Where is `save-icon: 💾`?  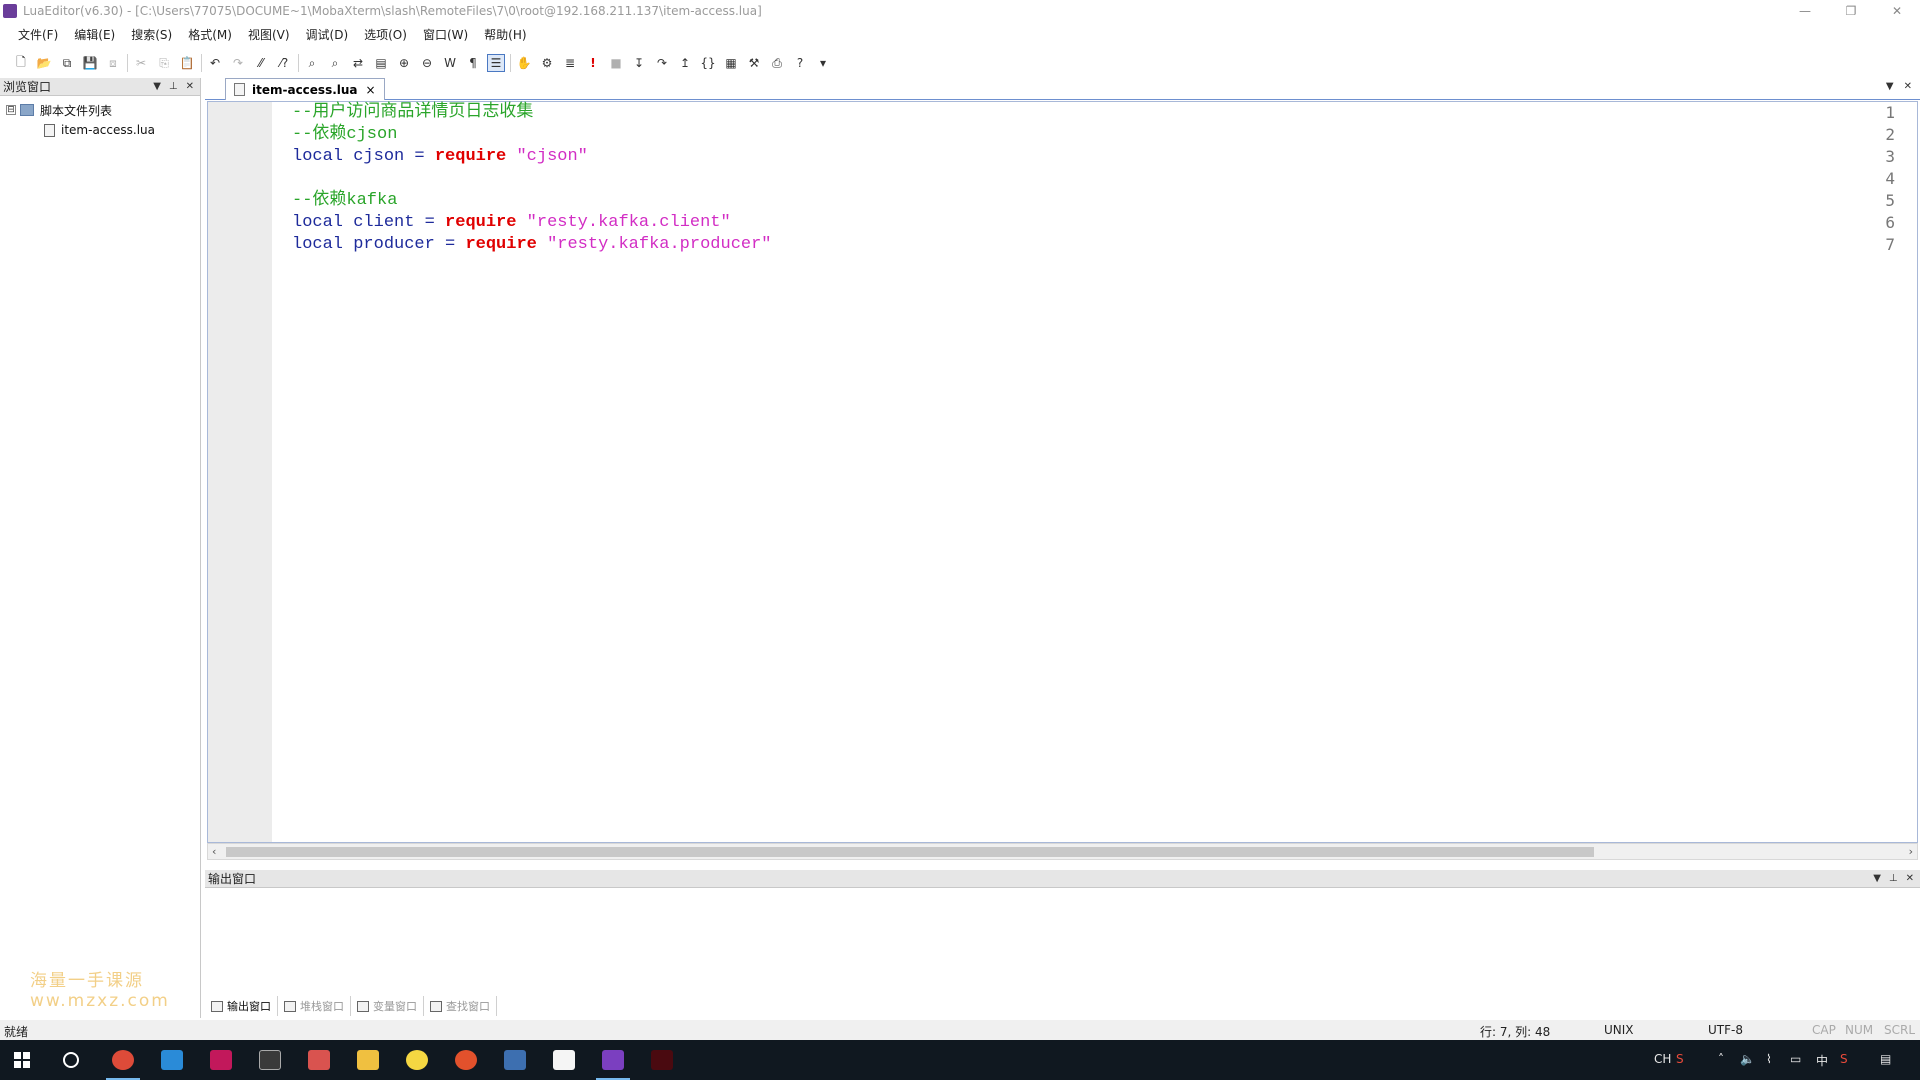 save-icon: 💾 is located at coordinates (90, 63).